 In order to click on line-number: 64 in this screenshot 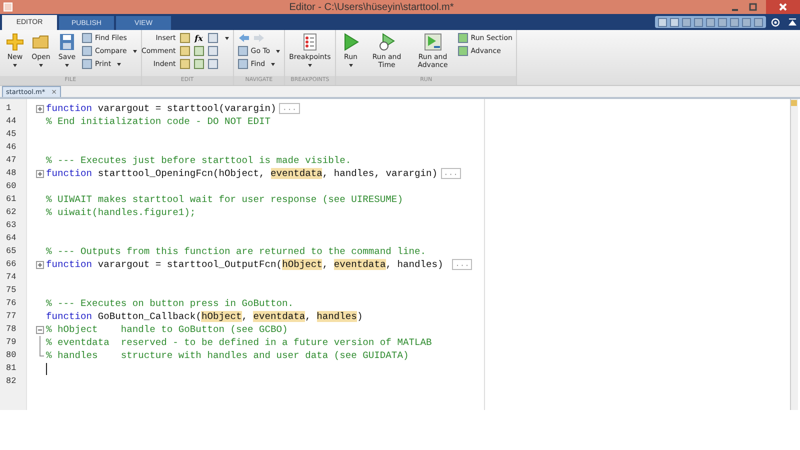, I will do `click(11, 238)`.